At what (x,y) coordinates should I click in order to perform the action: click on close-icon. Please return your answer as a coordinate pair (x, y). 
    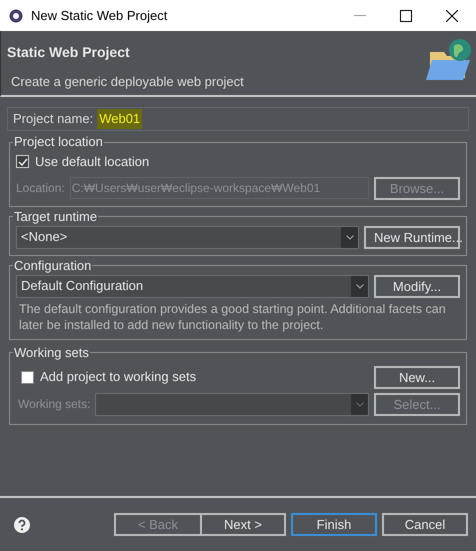
    Looking at the image, I should click on (452, 16).